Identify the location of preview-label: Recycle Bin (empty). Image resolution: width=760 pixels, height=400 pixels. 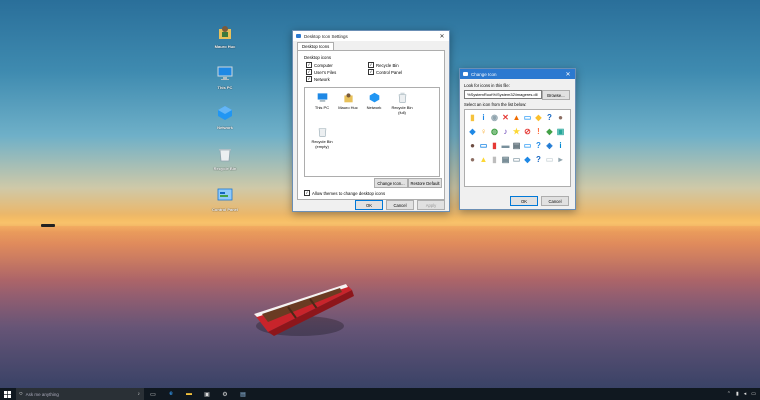
(322, 144).